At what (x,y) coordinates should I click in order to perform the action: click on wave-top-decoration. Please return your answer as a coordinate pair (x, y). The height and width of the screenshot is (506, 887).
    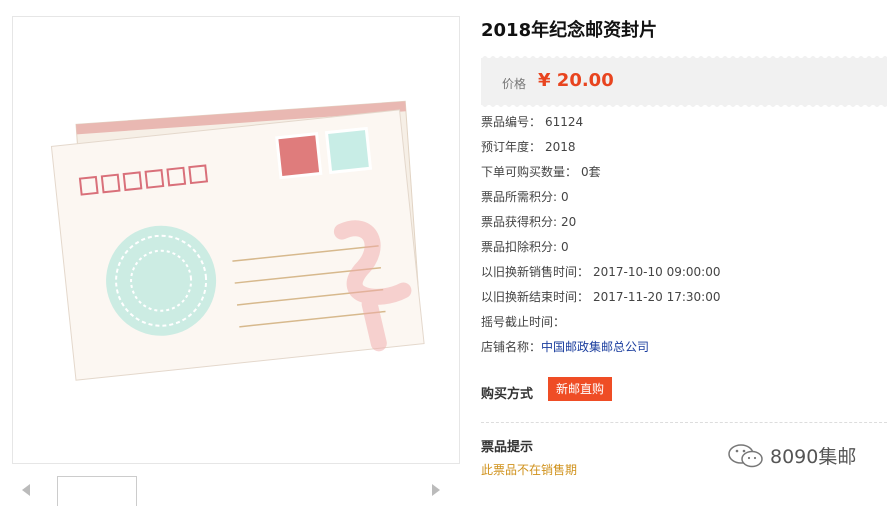
    Looking at the image, I should click on (684, 58).